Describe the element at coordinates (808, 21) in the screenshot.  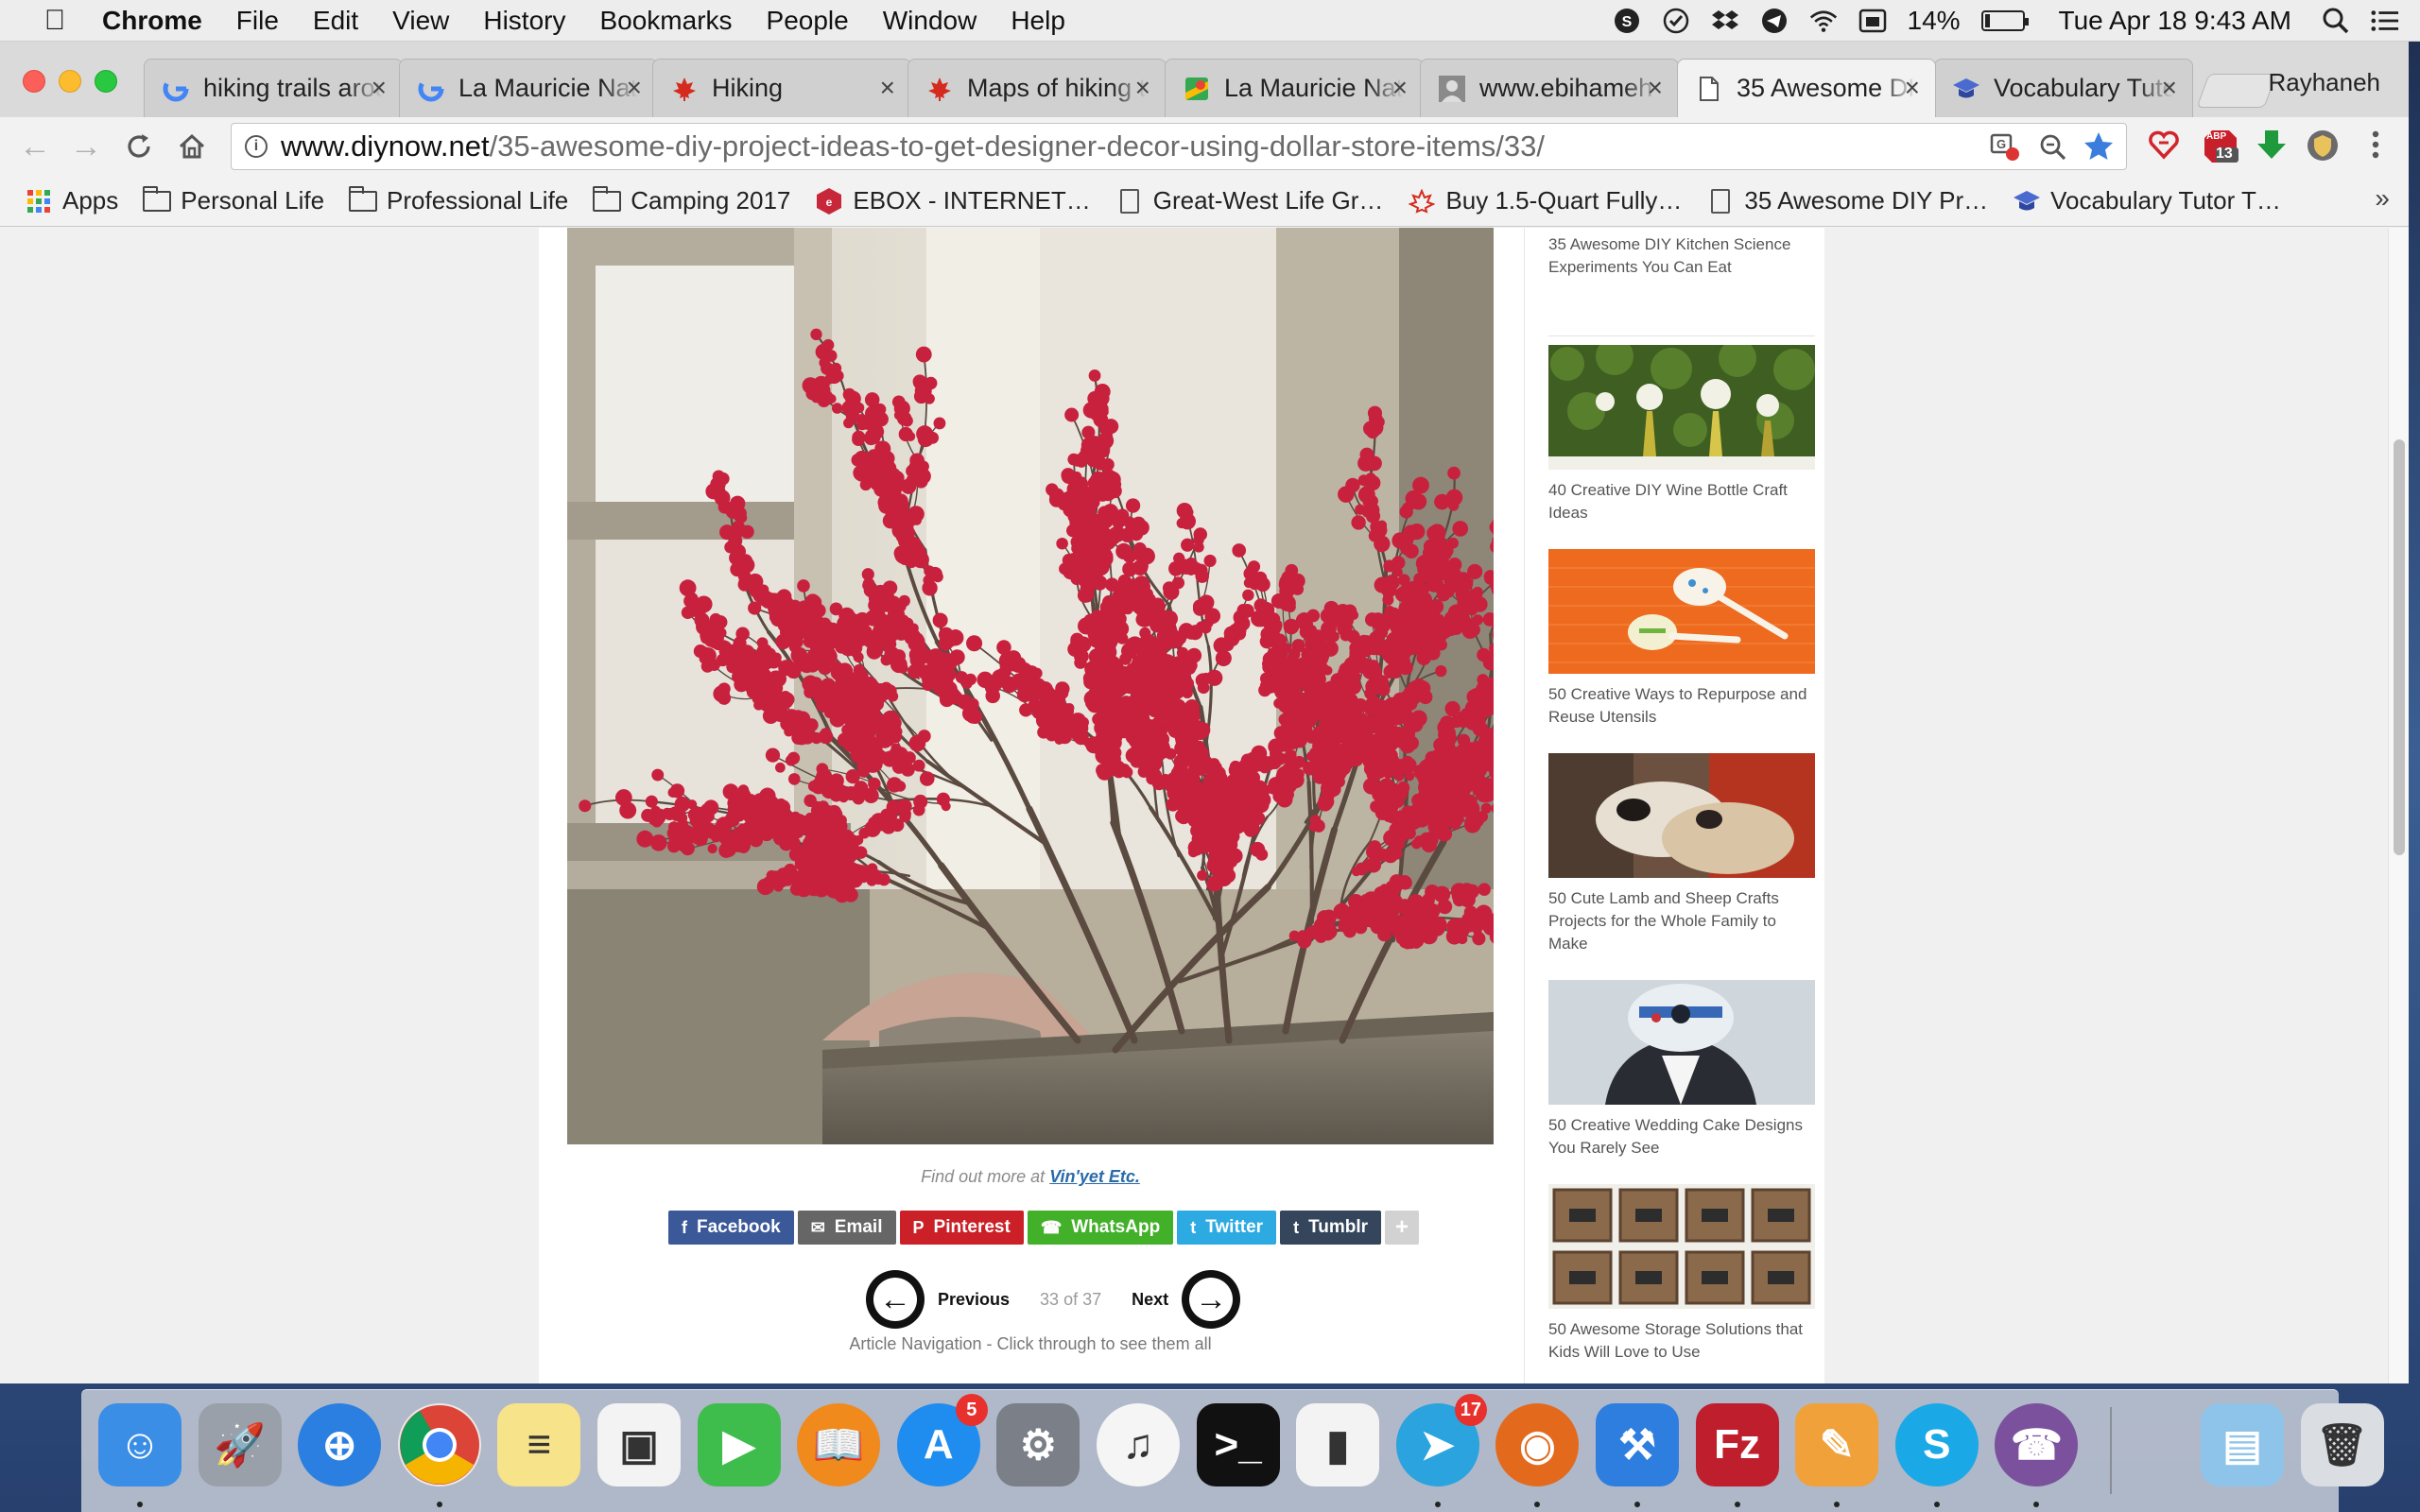
I see `menu-people: People` at that location.